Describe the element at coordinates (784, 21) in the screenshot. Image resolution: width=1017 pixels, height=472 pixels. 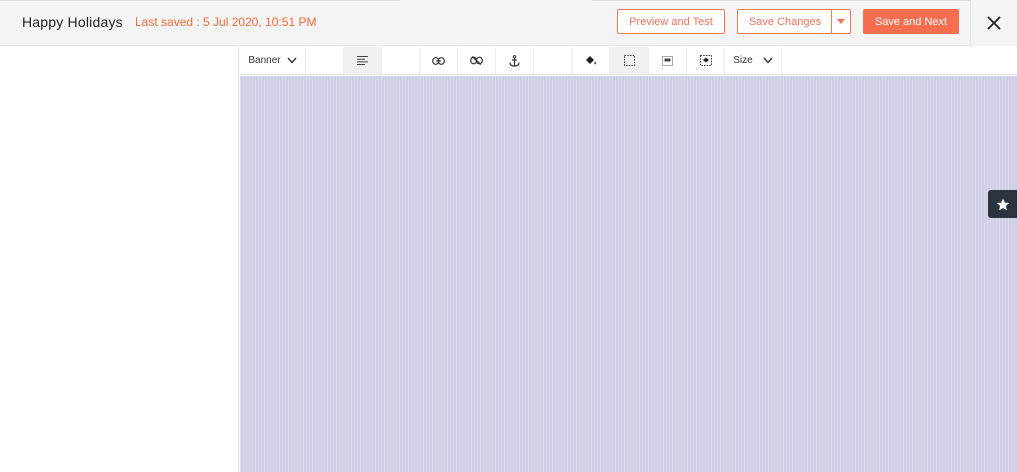
I see `save-changes-button: Save Changes` at that location.